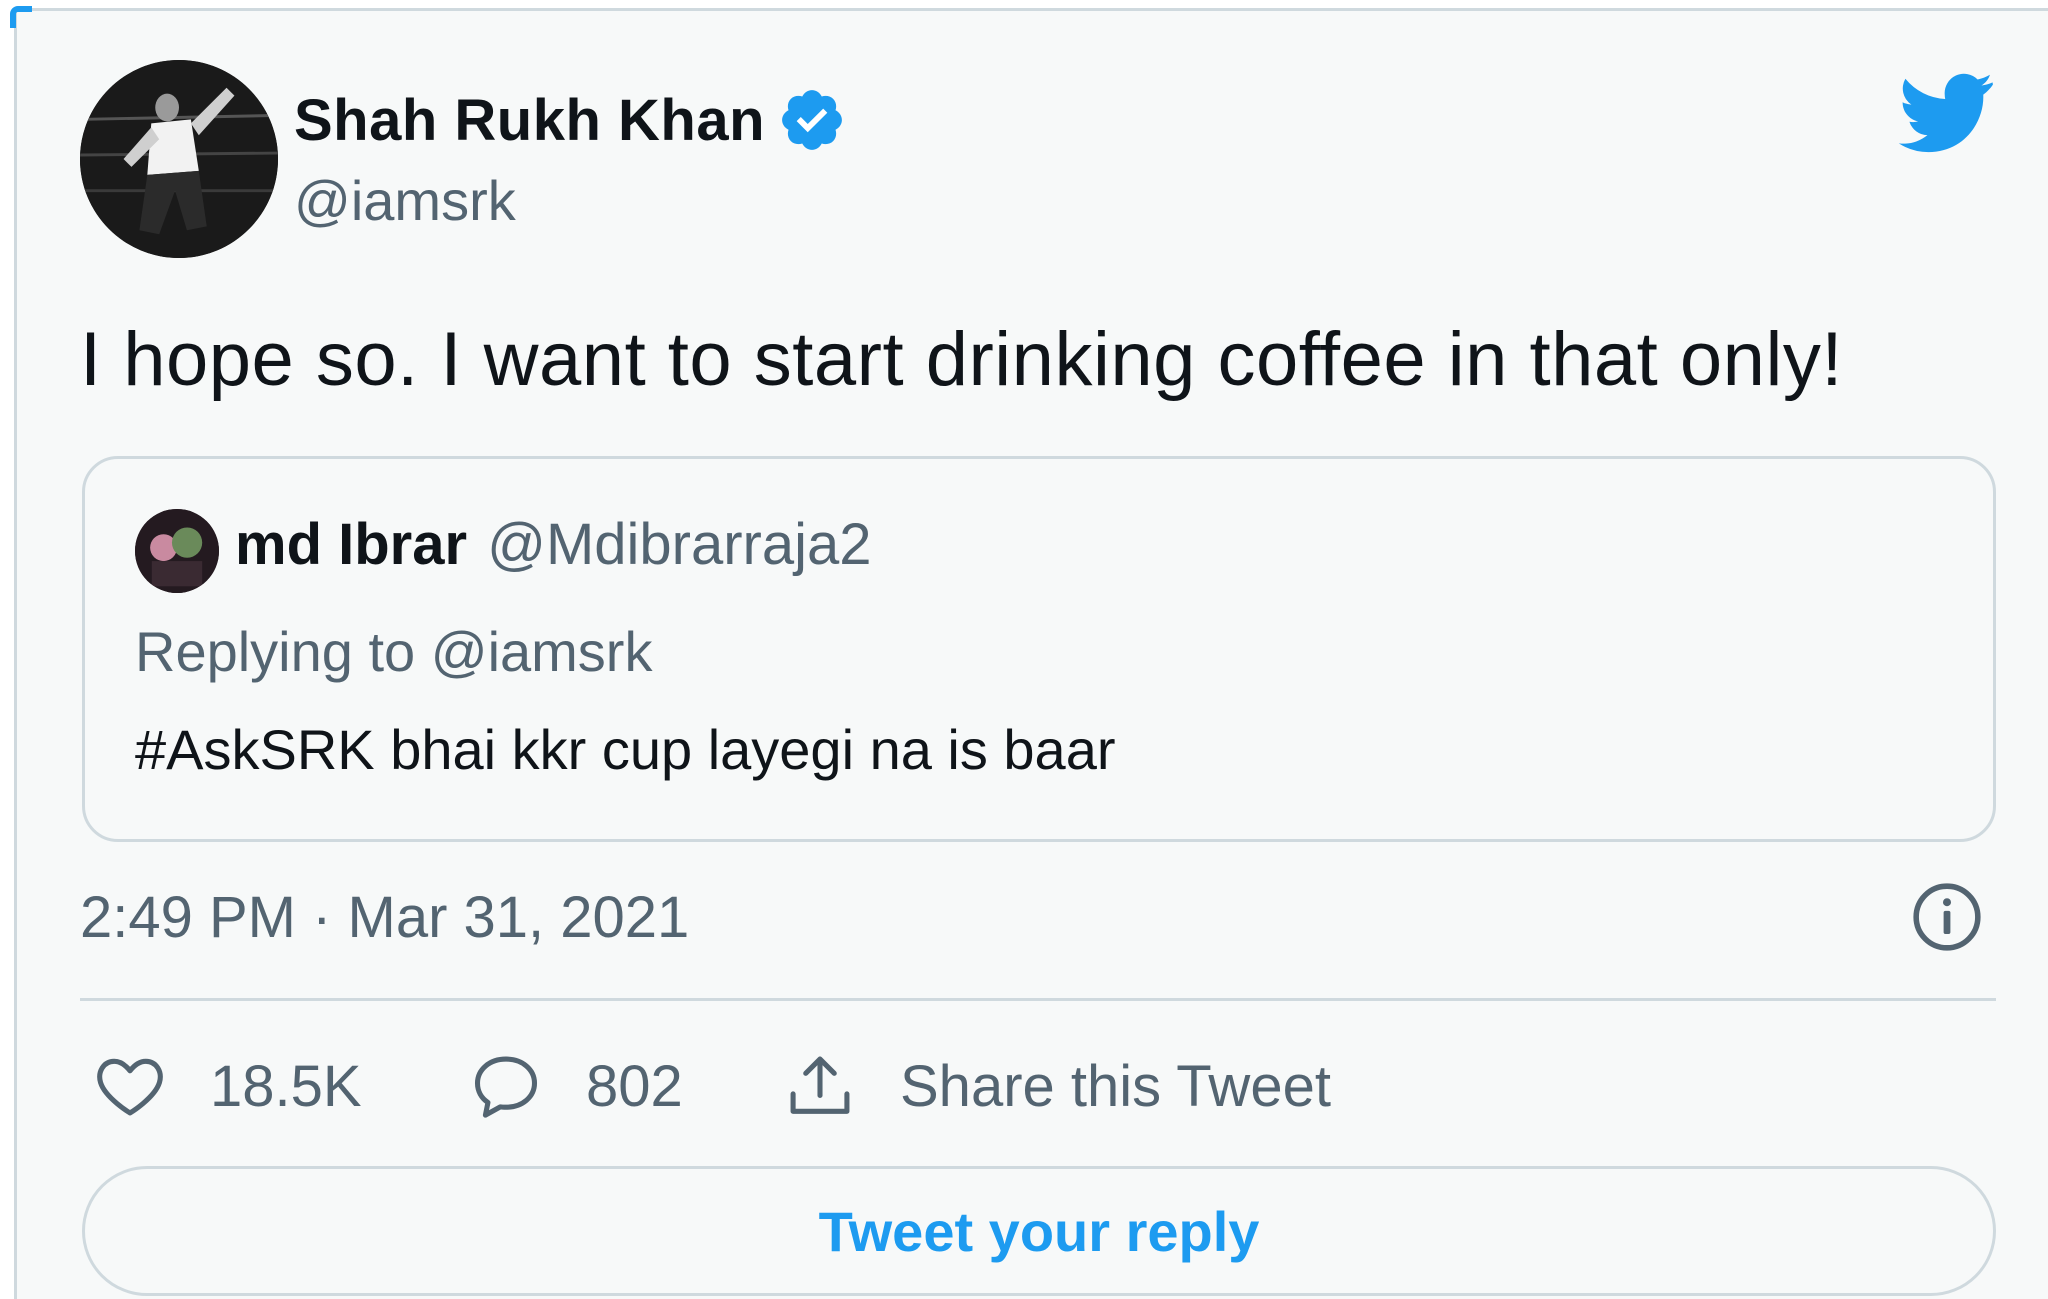  I want to click on like-button: 18.5K, so click(227, 1086).